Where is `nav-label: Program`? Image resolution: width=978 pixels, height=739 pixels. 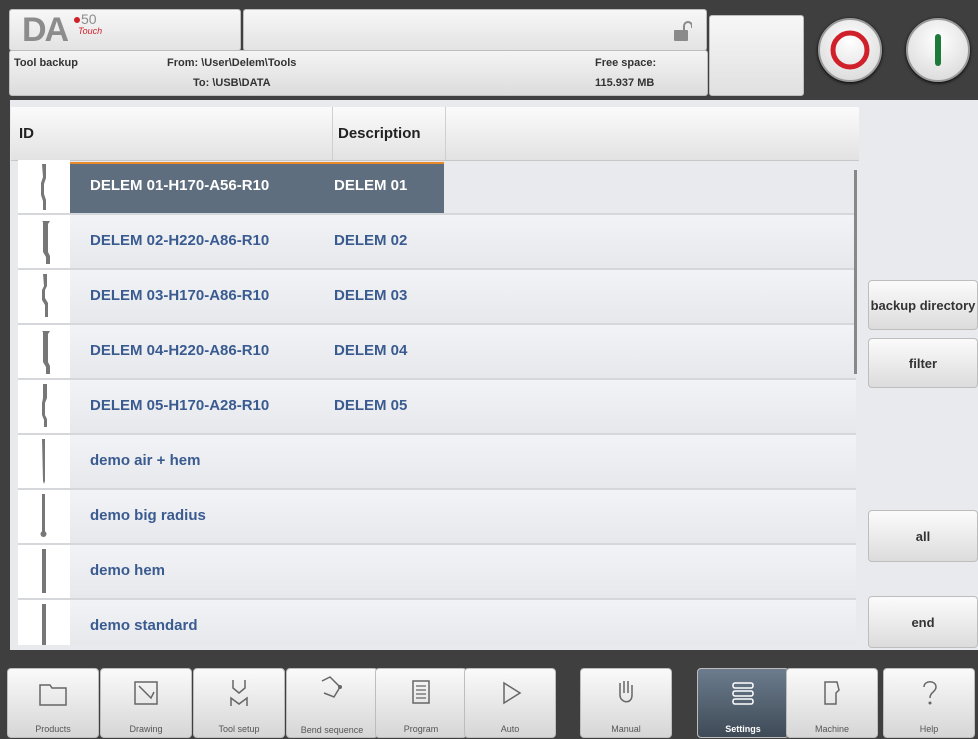
nav-label: Program is located at coordinates (421, 729).